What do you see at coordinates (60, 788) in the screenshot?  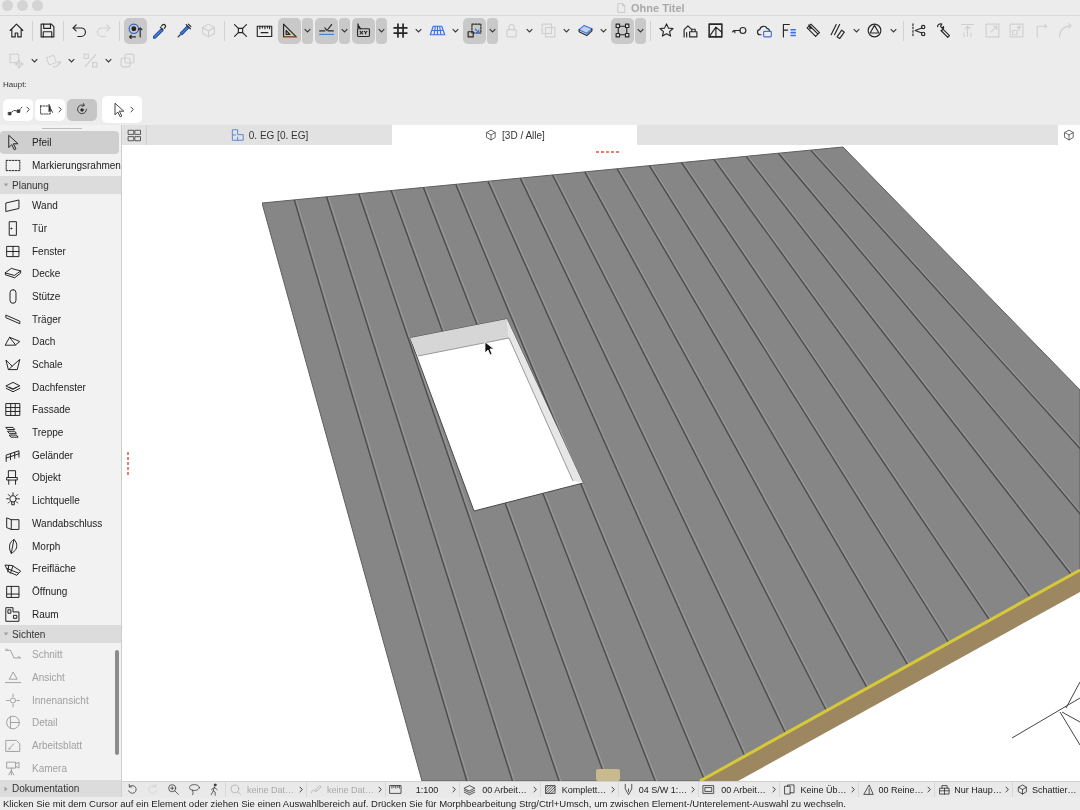 I see `group-header: Dokumentation` at bounding box center [60, 788].